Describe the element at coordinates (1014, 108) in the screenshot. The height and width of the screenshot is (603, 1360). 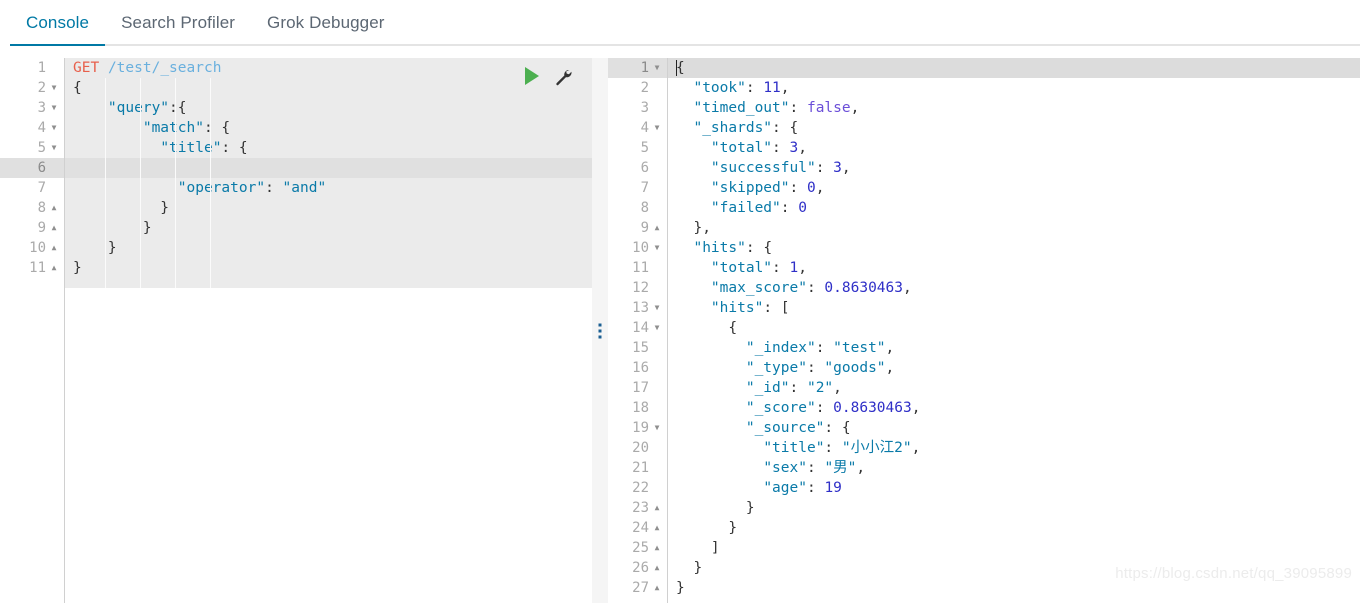
I see `code-line: "timed_out": false,` at that location.